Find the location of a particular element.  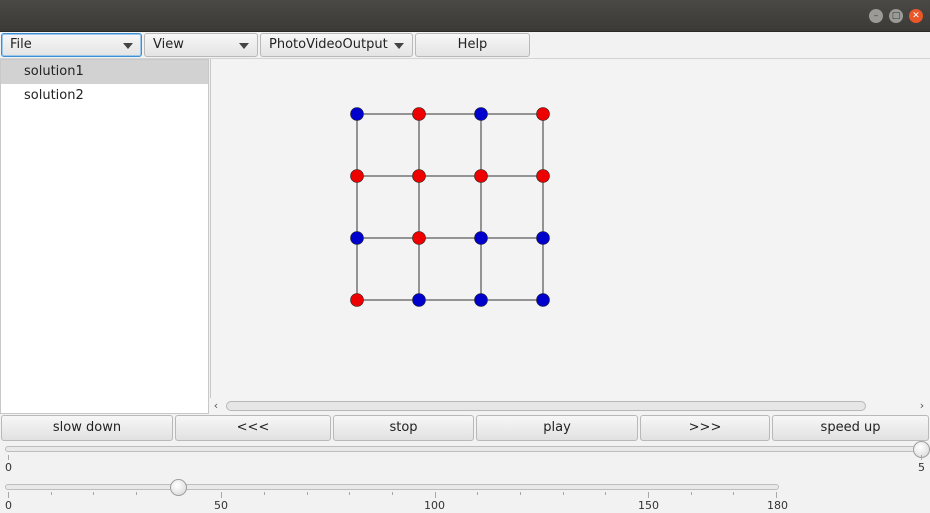

scroll-left-icon: ‹ is located at coordinates (216, 406).